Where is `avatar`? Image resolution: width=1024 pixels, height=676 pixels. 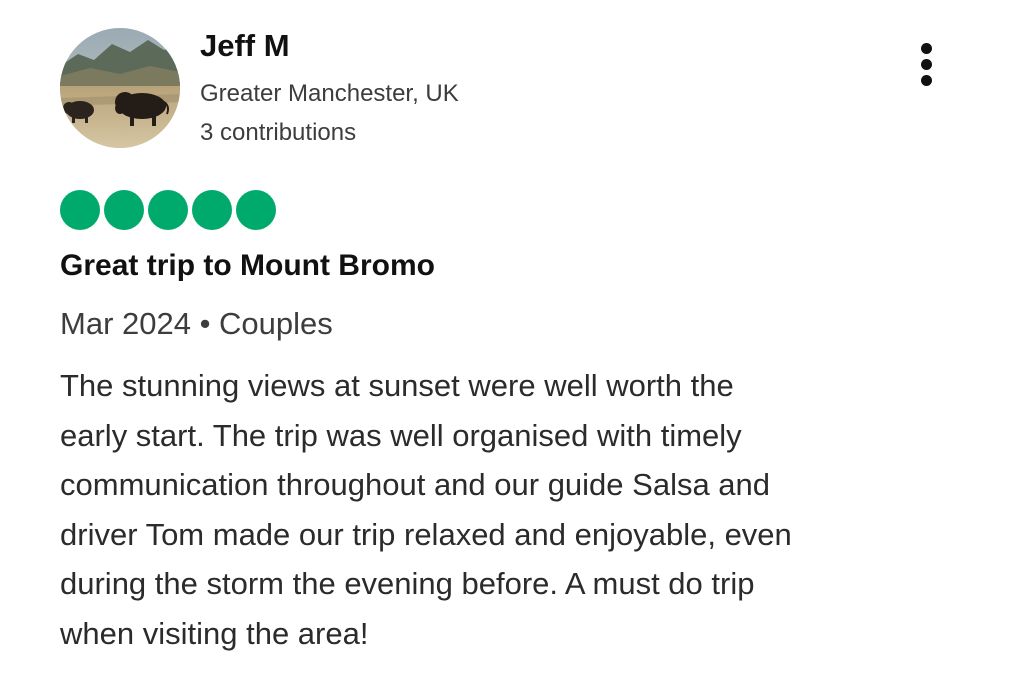 avatar is located at coordinates (120, 88).